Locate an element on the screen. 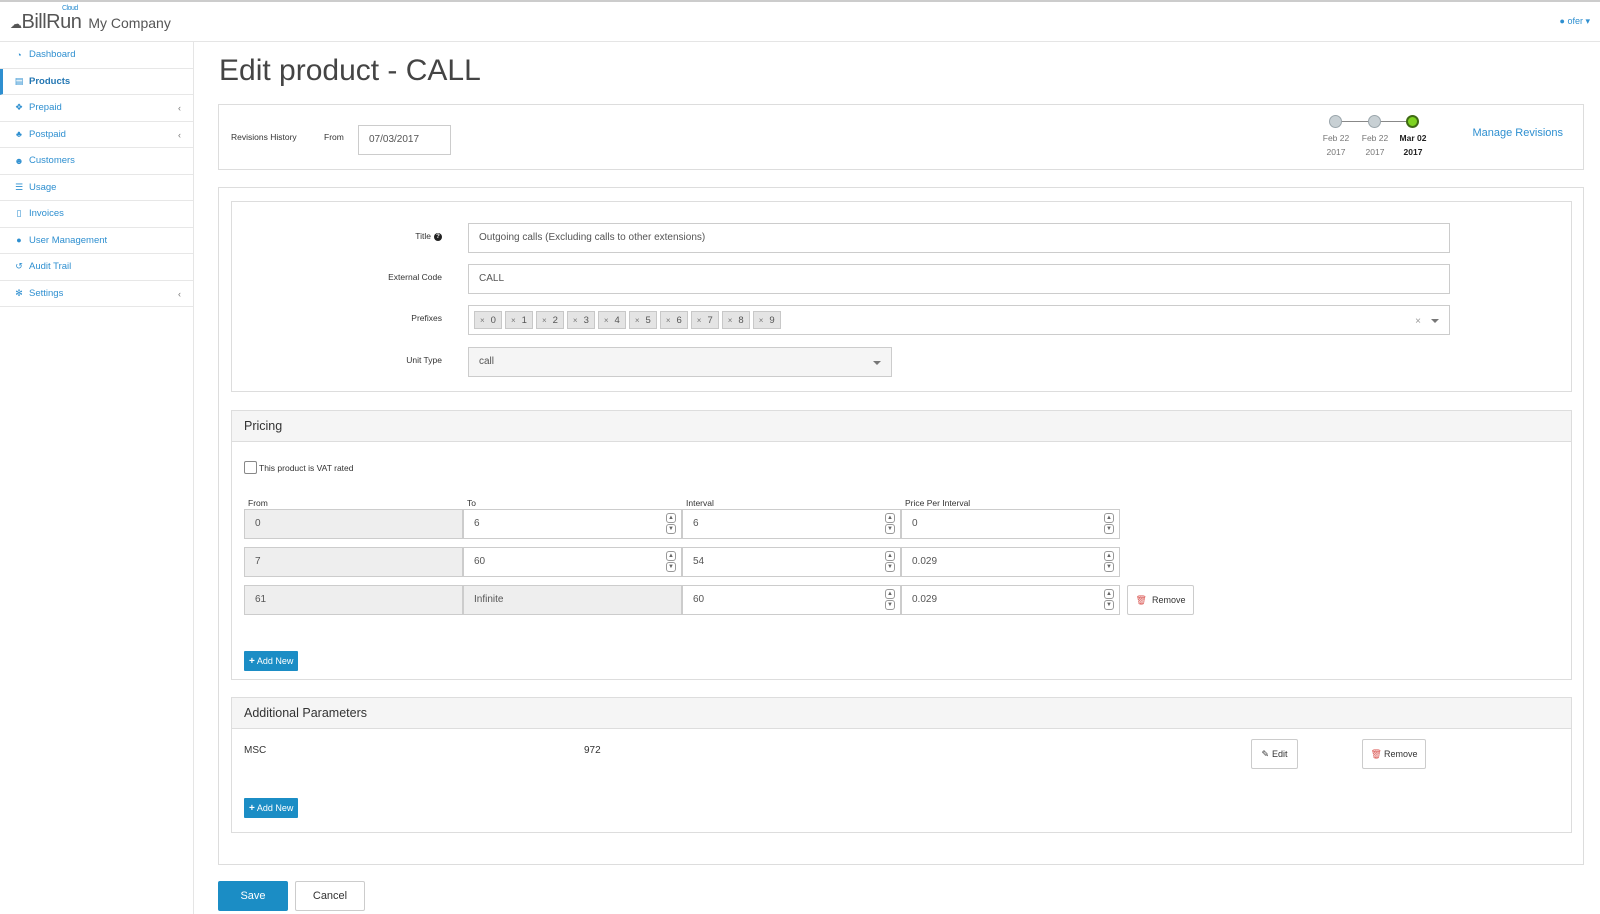  user-name: ofer is located at coordinates (1575, 21).